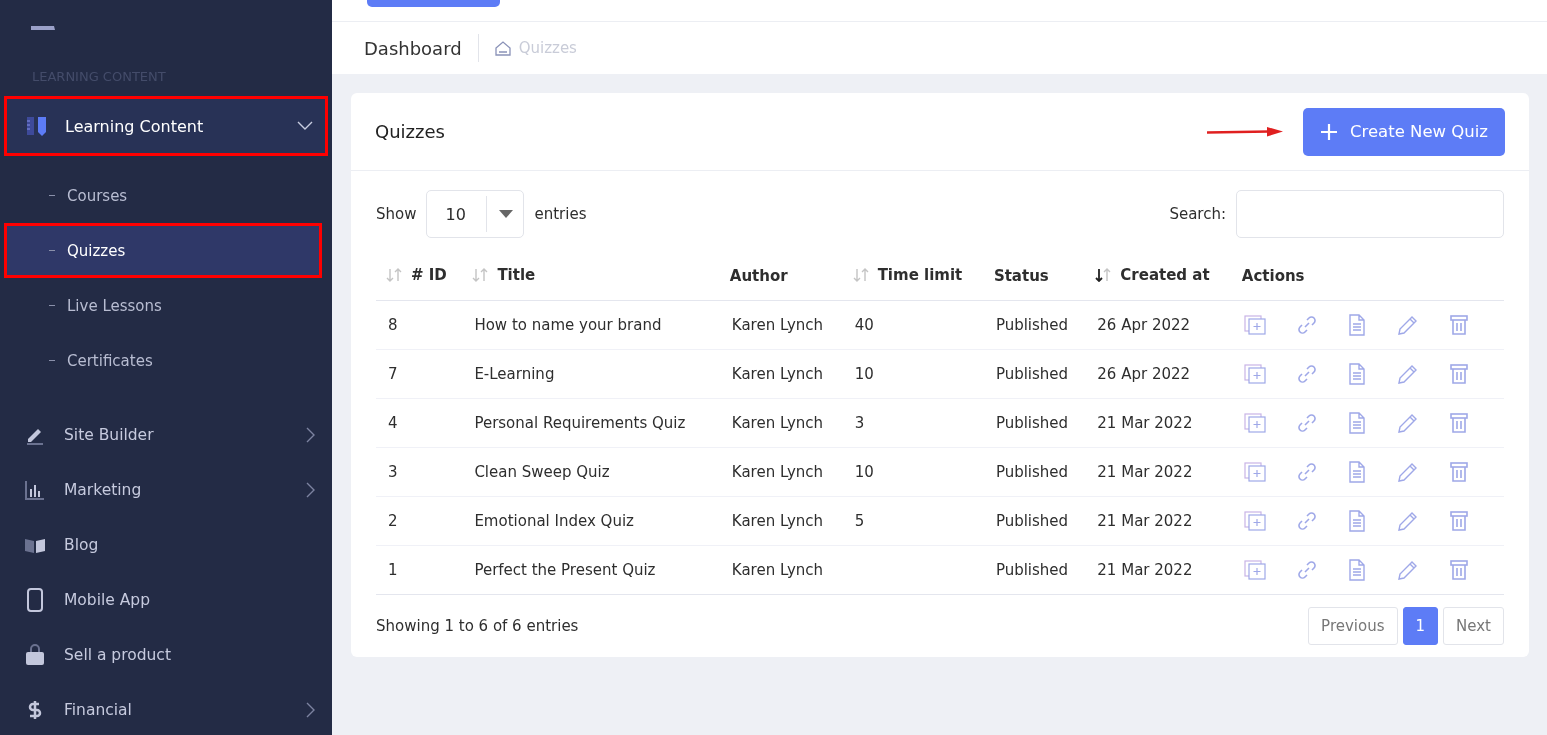 The height and width of the screenshot is (735, 1547). I want to click on column-header: Created at, so click(1158, 276).